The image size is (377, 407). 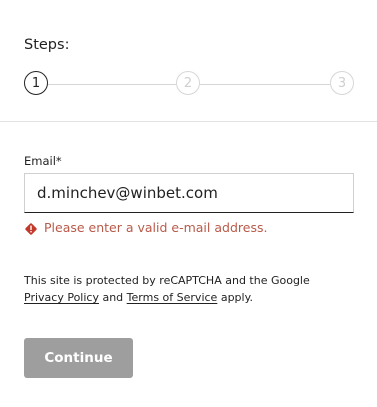 I want to click on privacy-policy-link: Privacy Policy, so click(x=61, y=297).